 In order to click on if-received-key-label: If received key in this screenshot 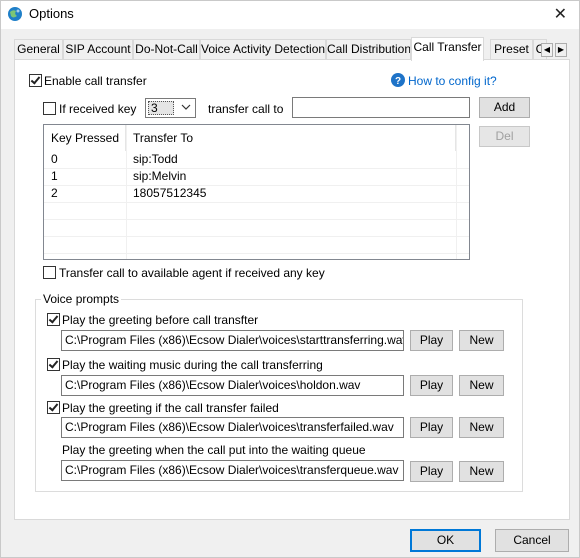, I will do `click(98, 109)`.